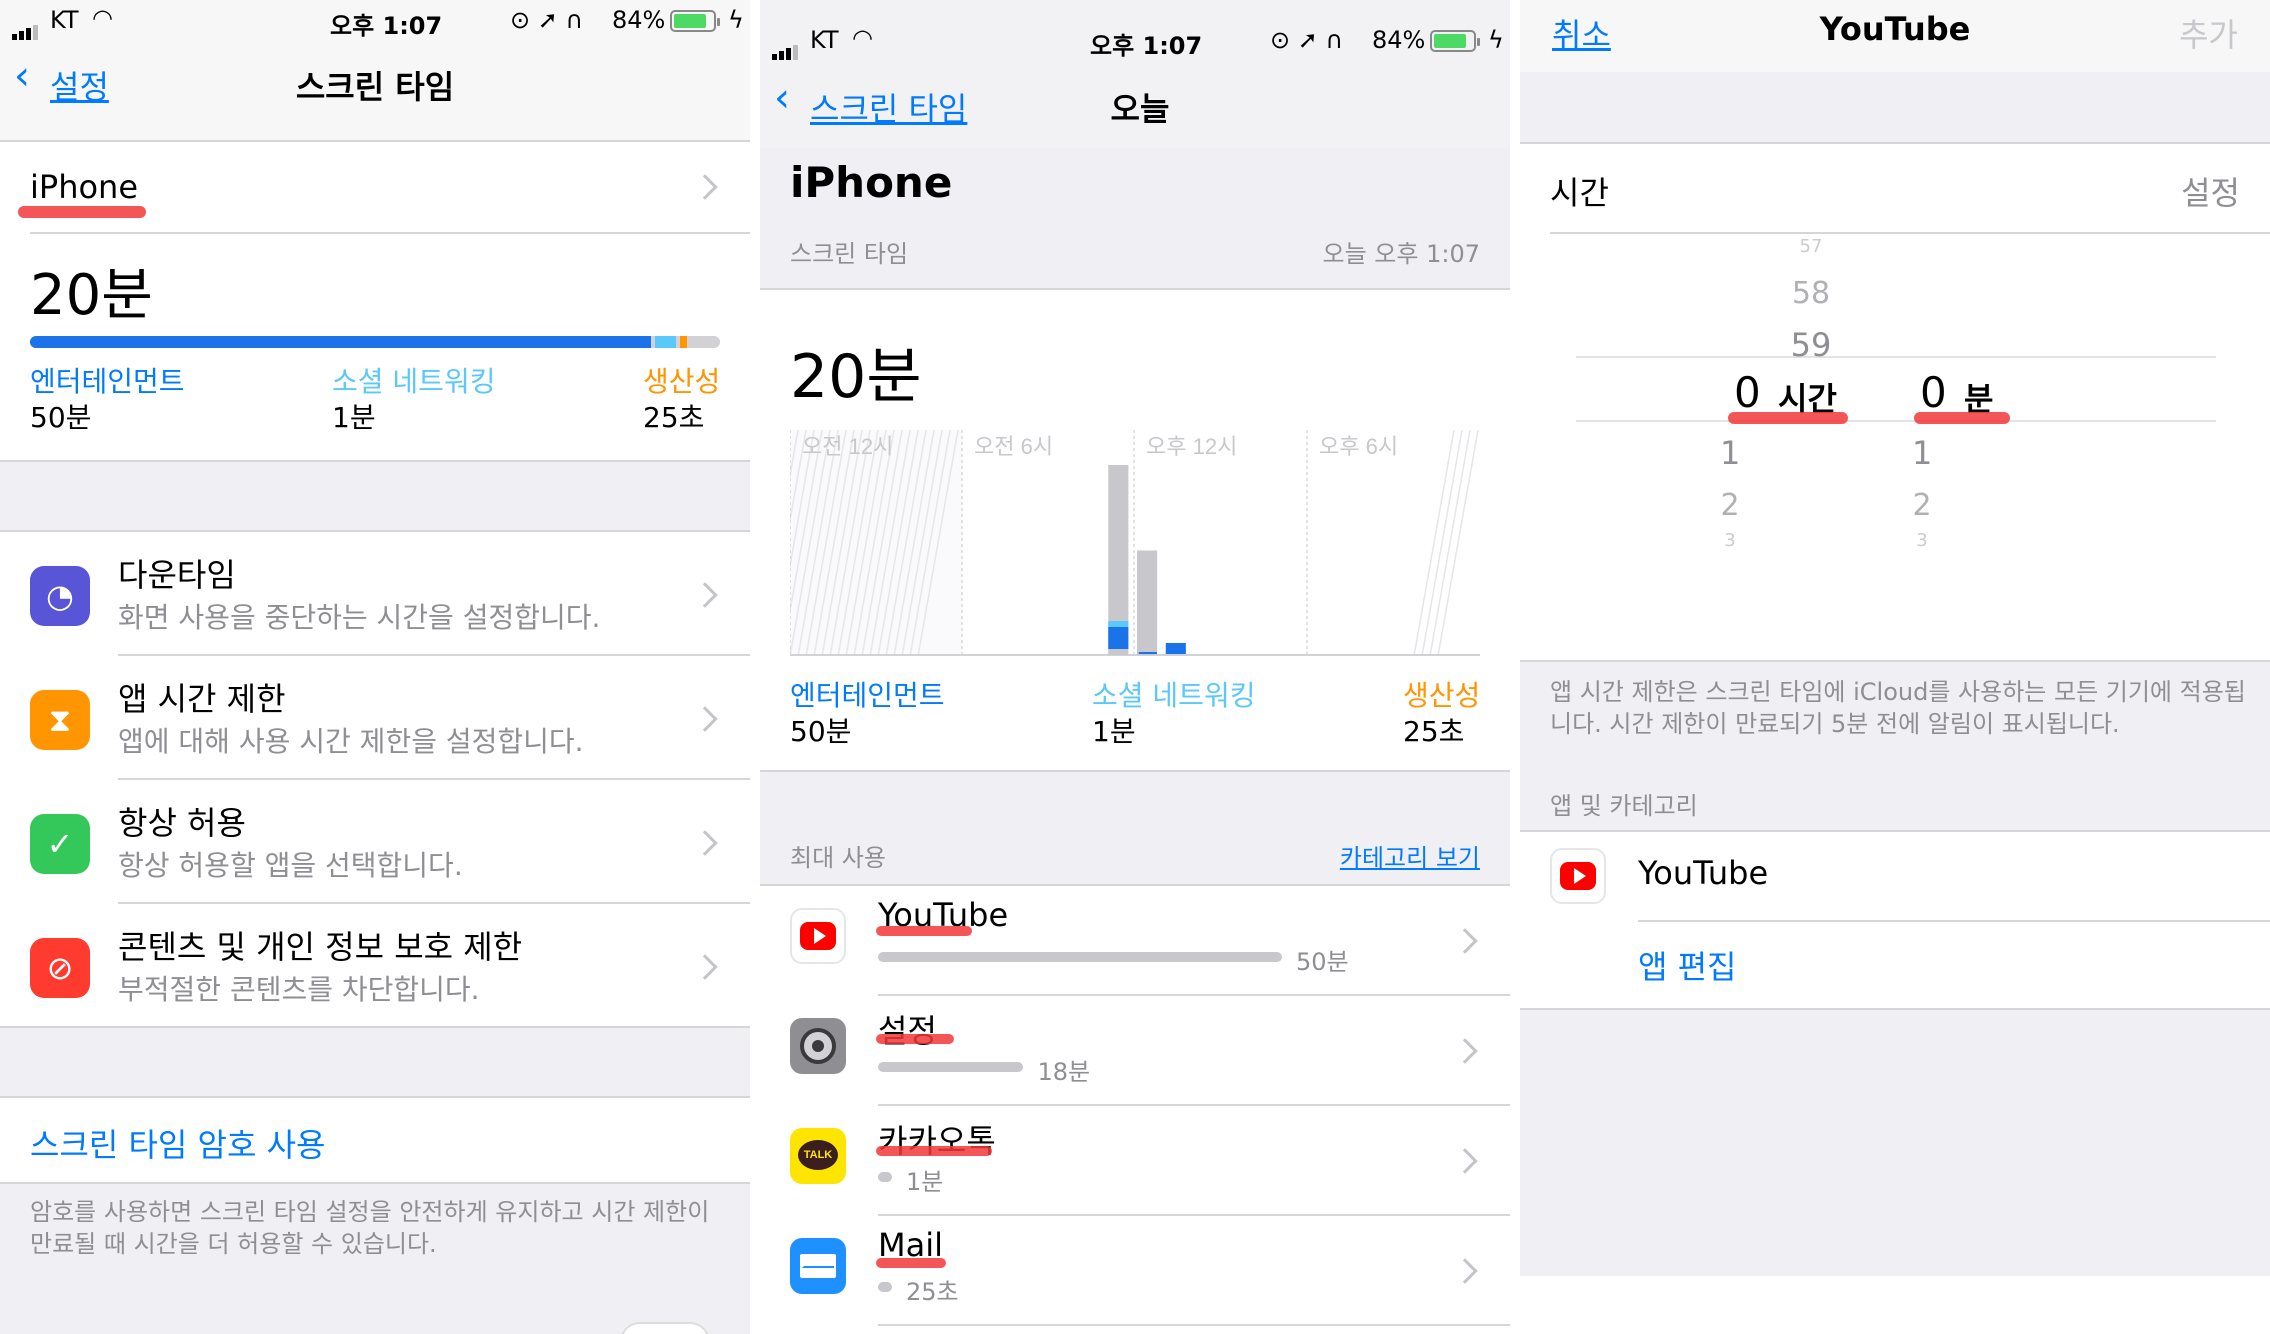  I want to click on mail-icon, so click(818, 1266).